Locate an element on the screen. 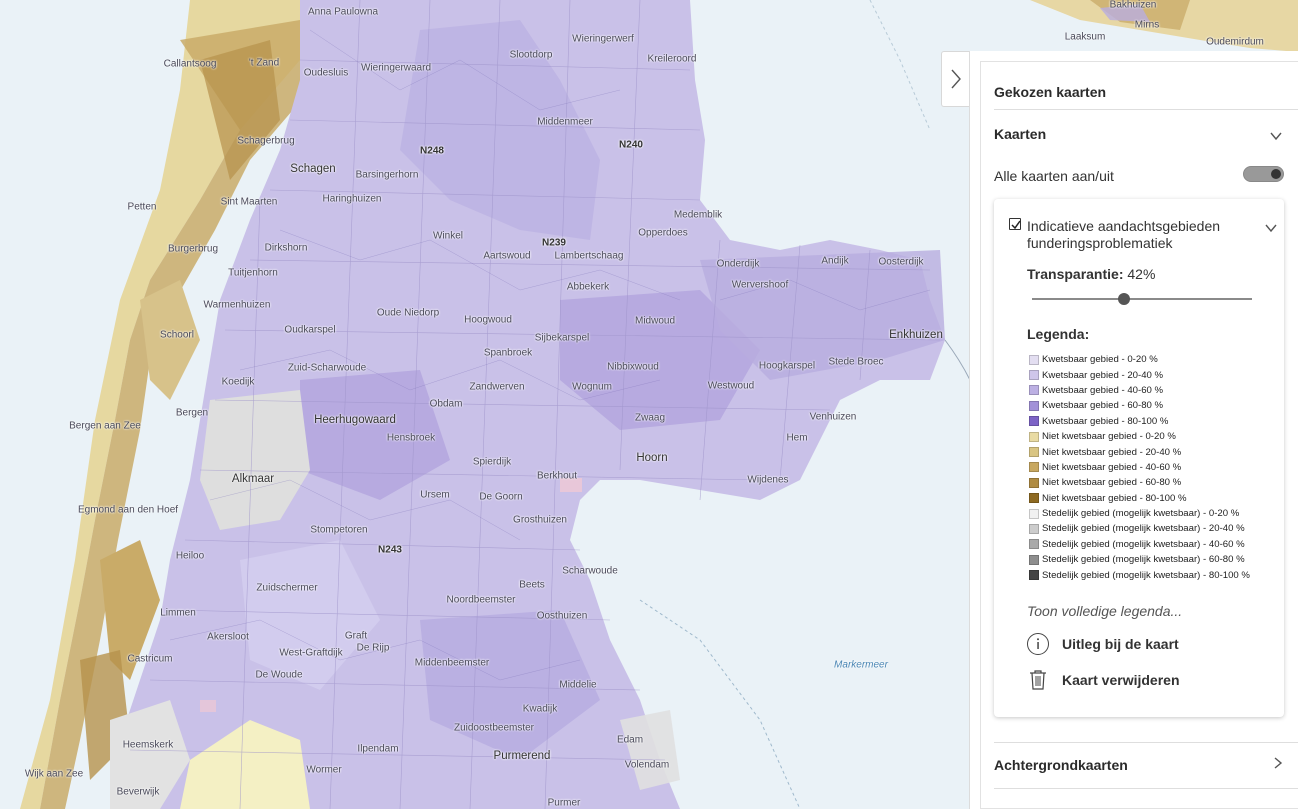 This screenshot has height=809, width=1298. map-place-label: Wijk aan Zee is located at coordinates (54, 774).